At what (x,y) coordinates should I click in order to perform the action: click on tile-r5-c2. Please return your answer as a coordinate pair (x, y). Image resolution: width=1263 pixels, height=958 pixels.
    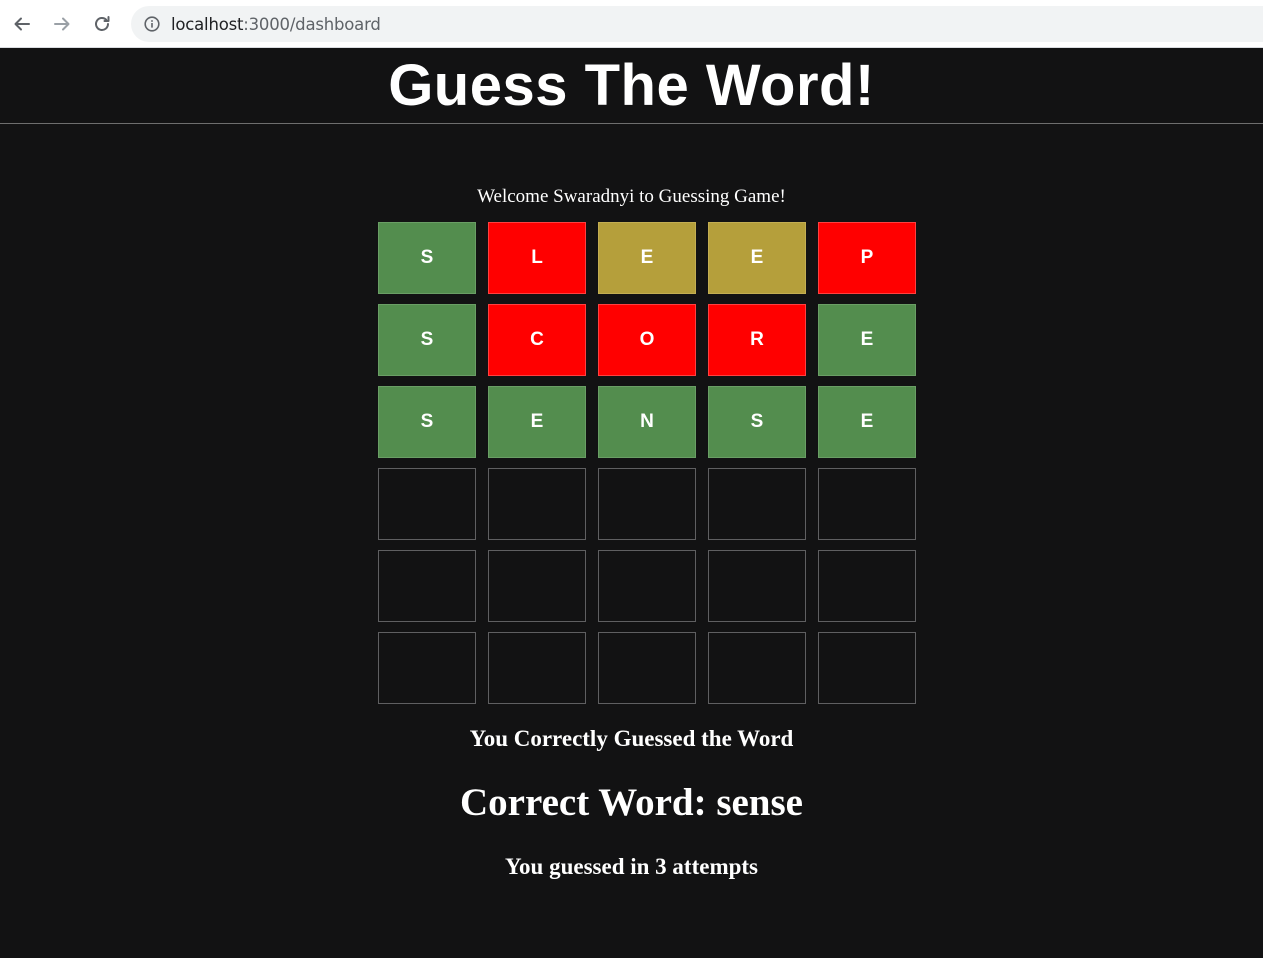
    Looking at the image, I should click on (537, 586).